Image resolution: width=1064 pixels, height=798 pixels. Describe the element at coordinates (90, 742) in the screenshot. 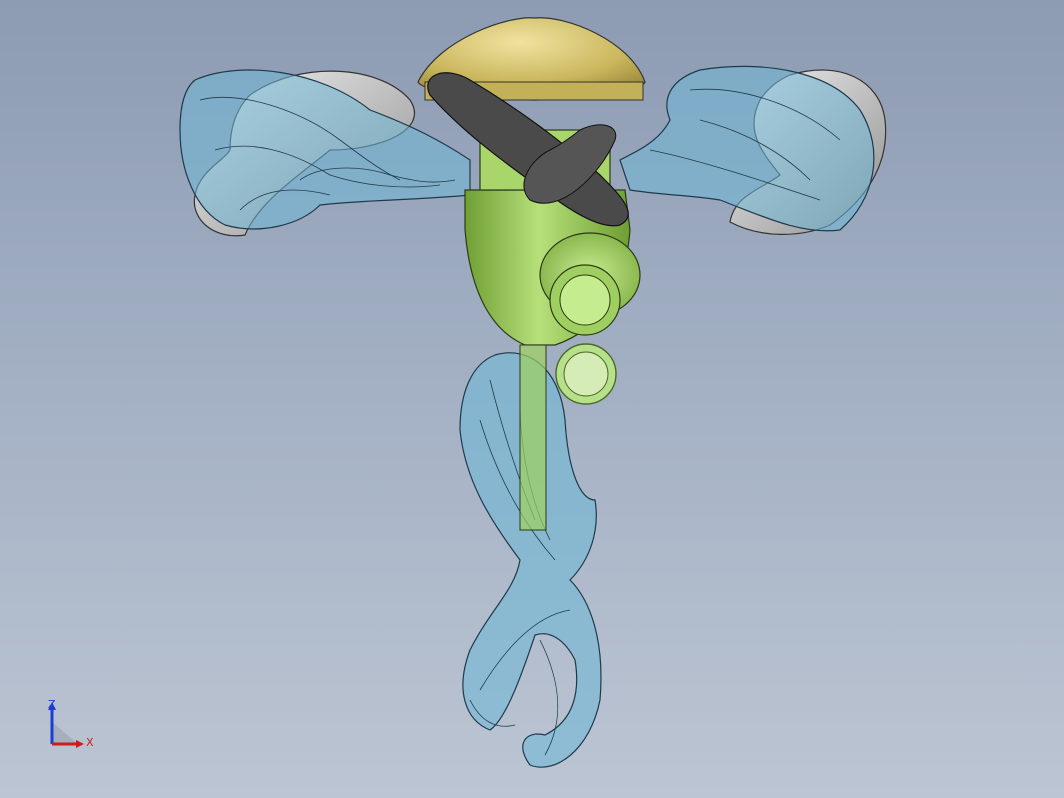

I see `x-axis-label: X` at that location.